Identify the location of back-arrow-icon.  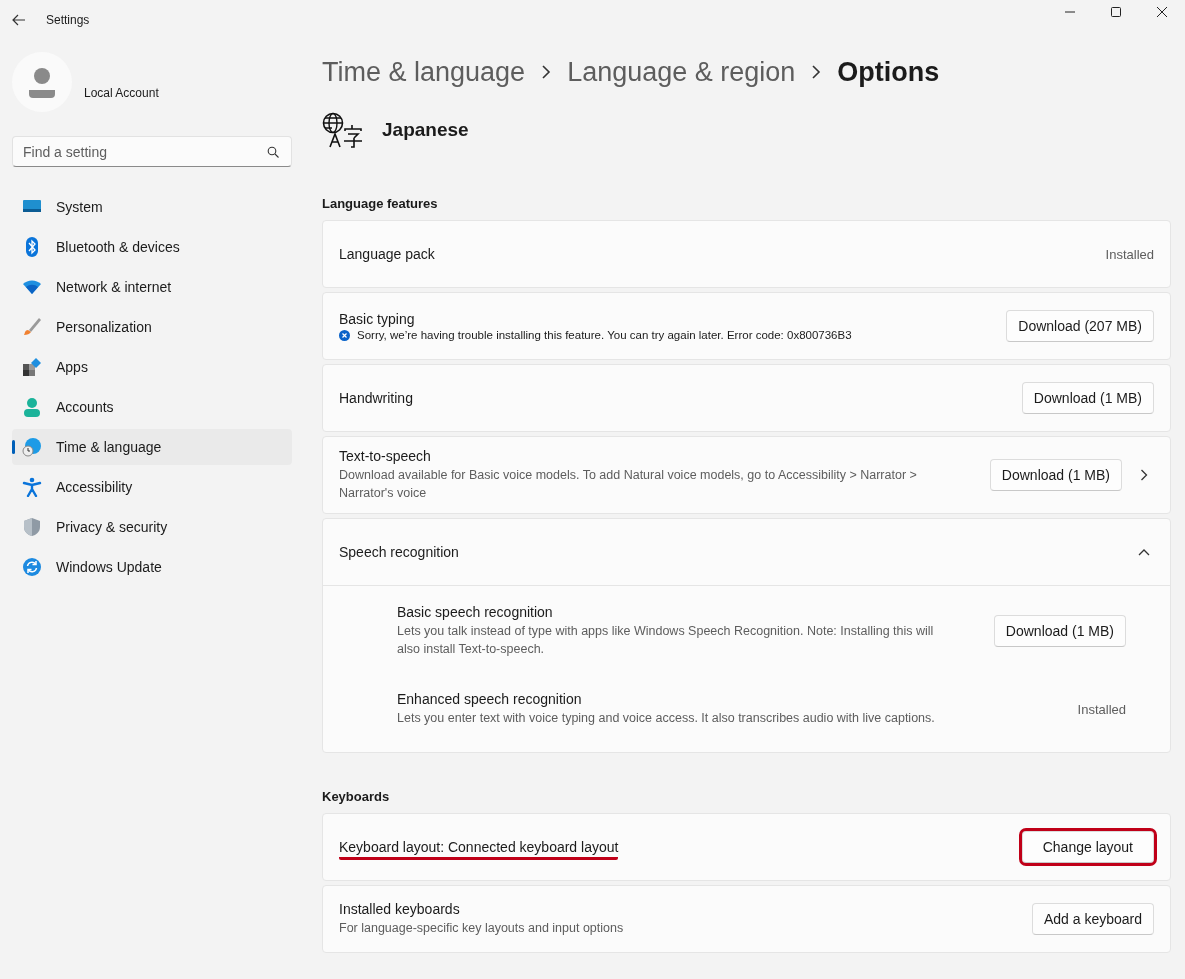
(19, 20).